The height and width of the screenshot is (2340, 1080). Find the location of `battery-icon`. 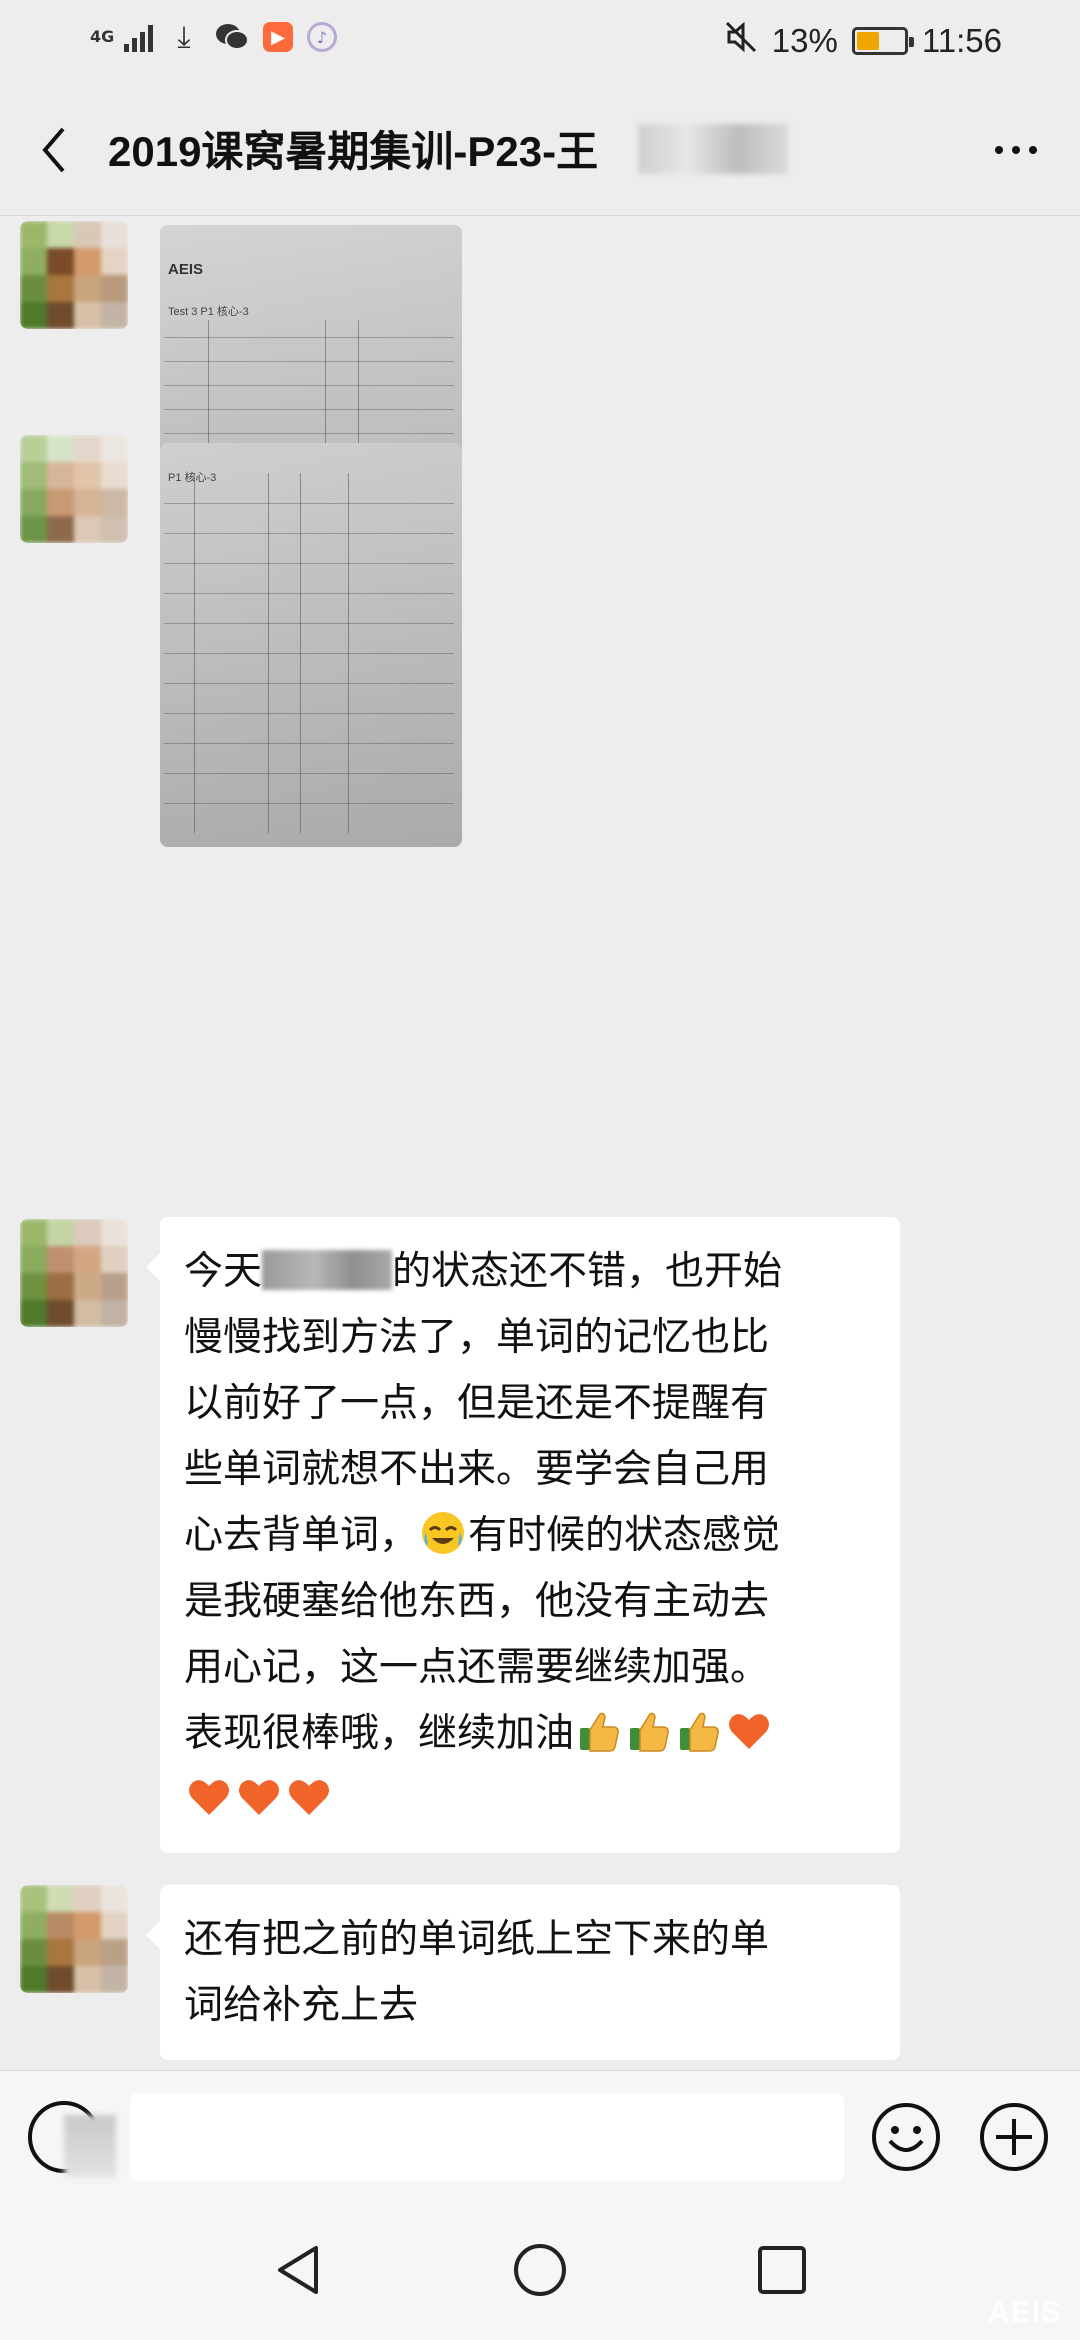

battery-icon is located at coordinates (882, 41).